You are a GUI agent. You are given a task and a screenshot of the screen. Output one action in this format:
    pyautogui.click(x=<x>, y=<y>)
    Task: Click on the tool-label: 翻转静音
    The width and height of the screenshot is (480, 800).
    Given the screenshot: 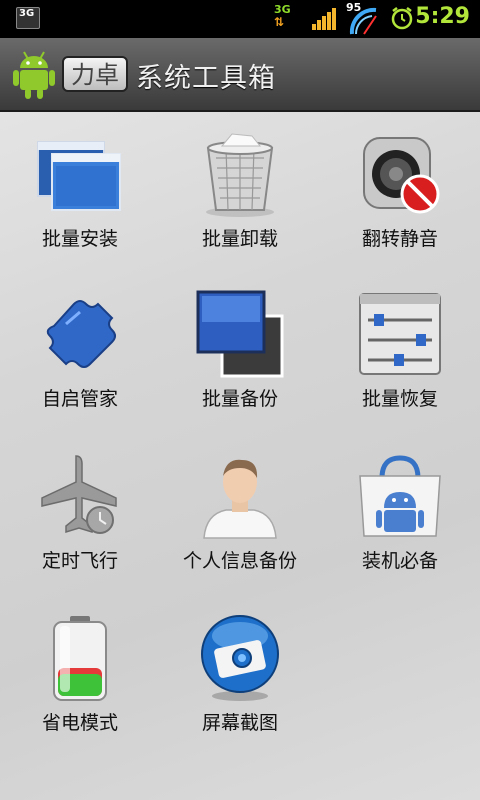 What is the action you would take?
    pyautogui.click(x=399, y=239)
    